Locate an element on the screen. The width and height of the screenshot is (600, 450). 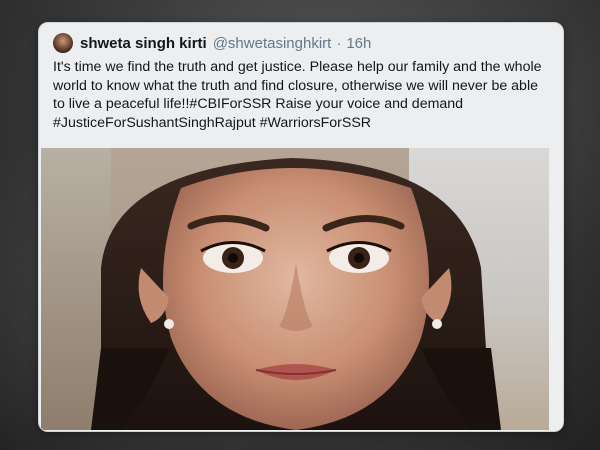
avatar is located at coordinates (63, 43).